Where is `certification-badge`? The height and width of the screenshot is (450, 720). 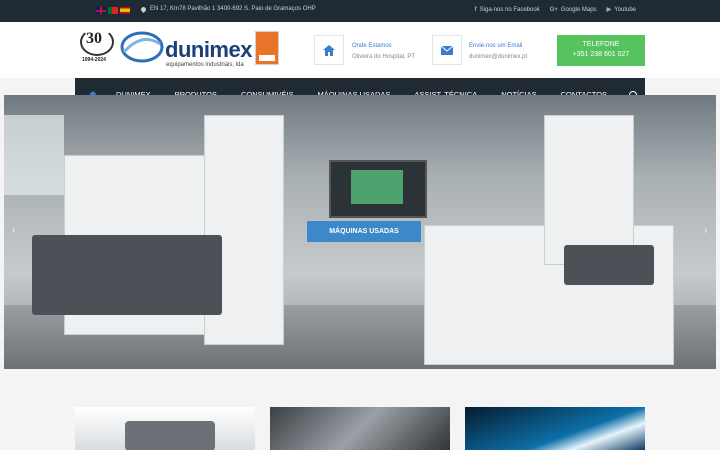
certification-badge is located at coordinates (267, 48).